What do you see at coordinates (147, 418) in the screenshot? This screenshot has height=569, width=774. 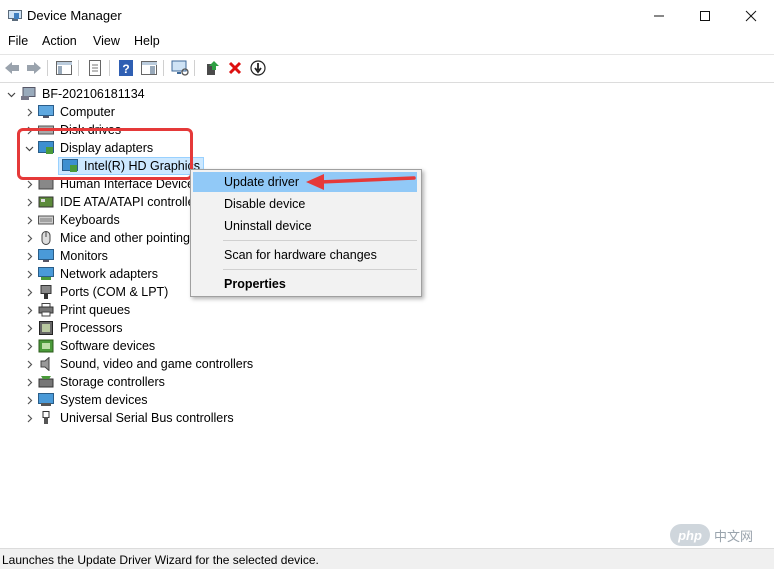 I see `tree-item-label: Universal Serial Bus controllers` at bounding box center [147, 418].